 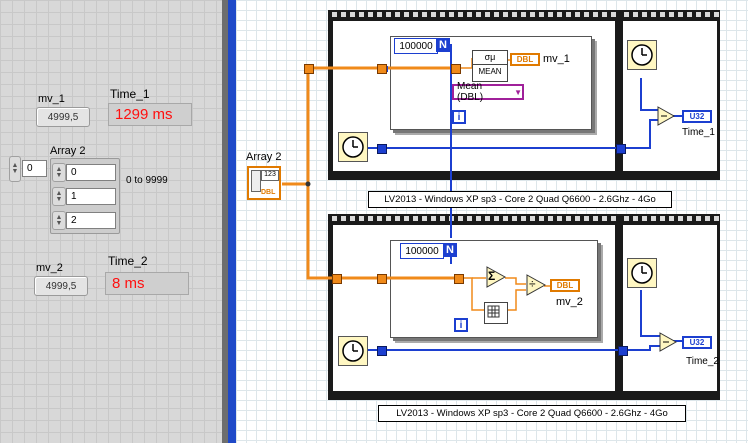 What do you see at coordinates (59, 196) in the screenshot?
I see `element-1-spinner: ▲ ▼` at bounding box center [59, 196].